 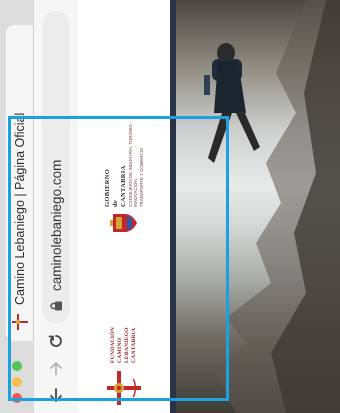 I want to click on forward-arrow-icon, so click(x=56, y=369).